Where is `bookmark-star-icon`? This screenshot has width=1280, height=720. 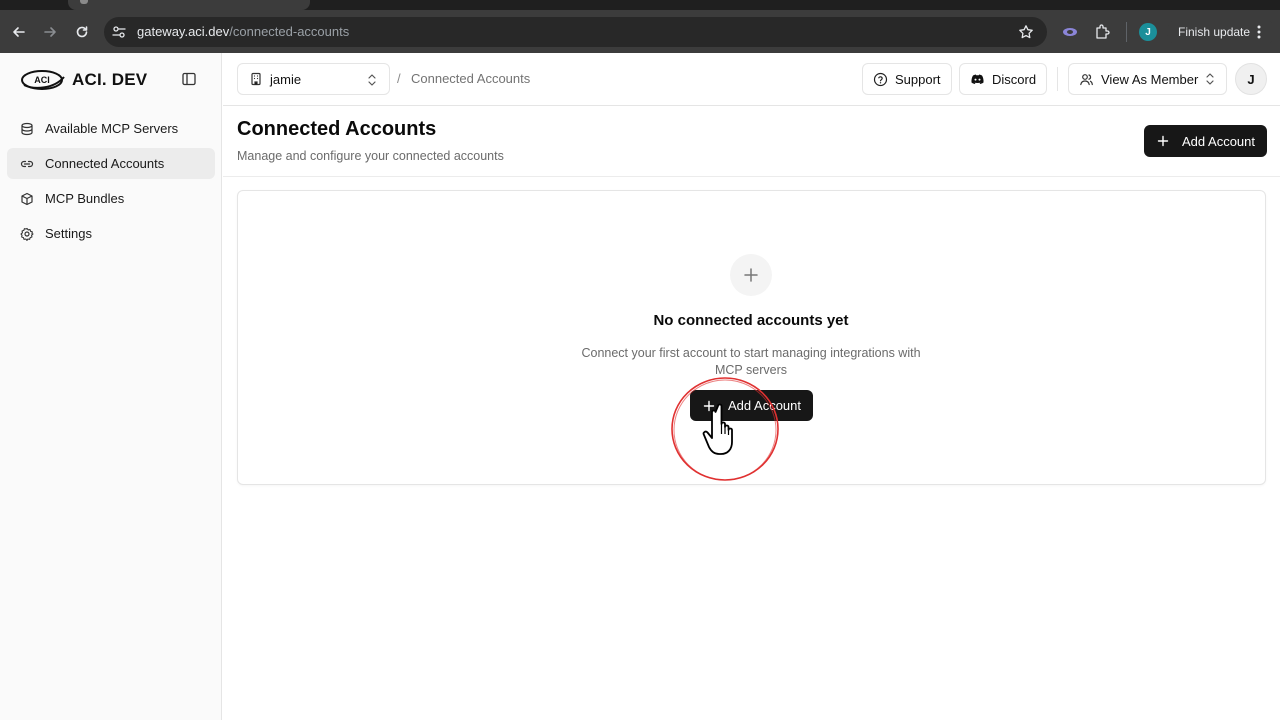
bookmark-star-icon is located at coordinates (1026, 32).